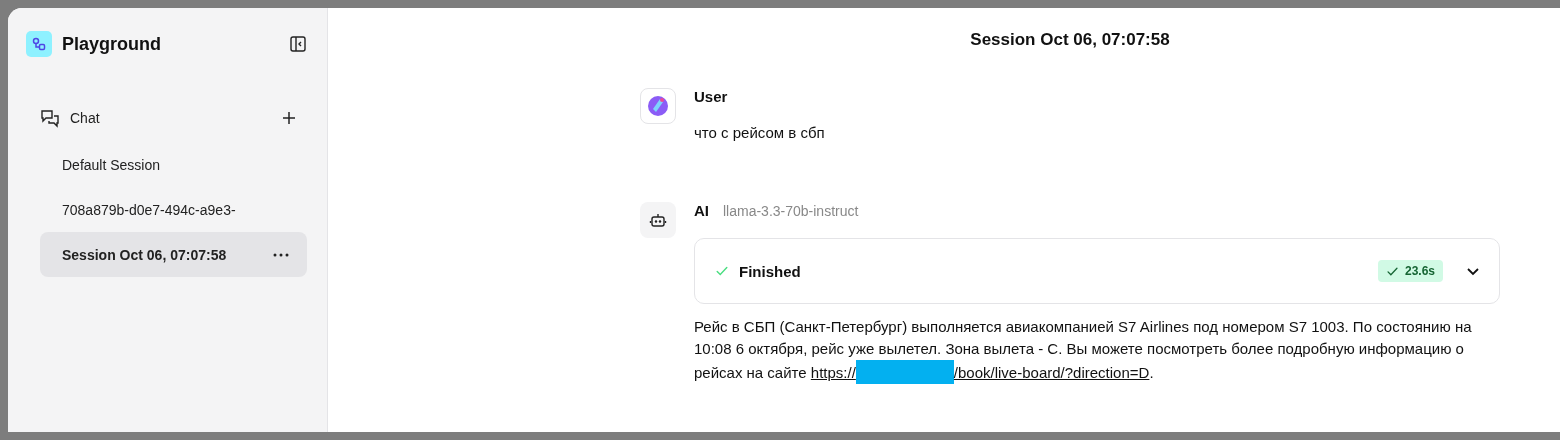 The image size is (1560, 440). What do you see at coordinates (85, 118) in the screenshot?
I see `section-label: Chat` at bounding box center [85, 118].